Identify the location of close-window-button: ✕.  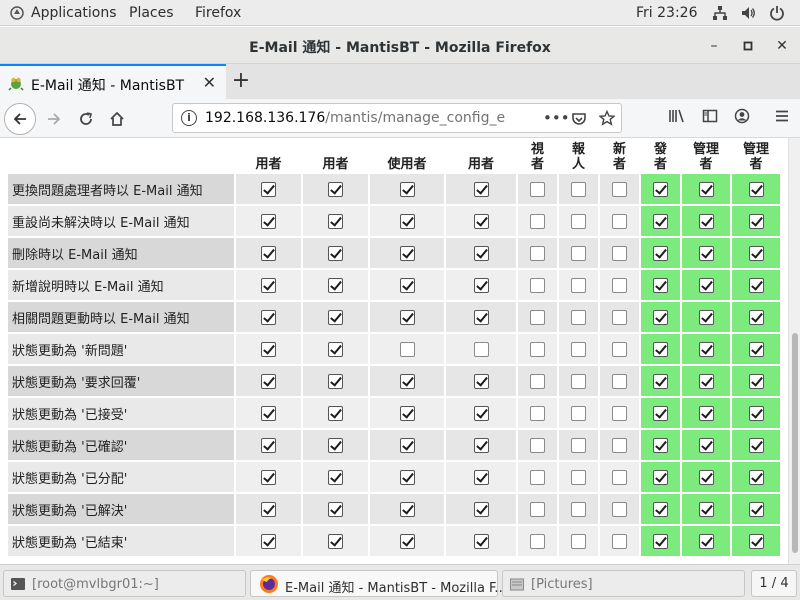
(782, 46).